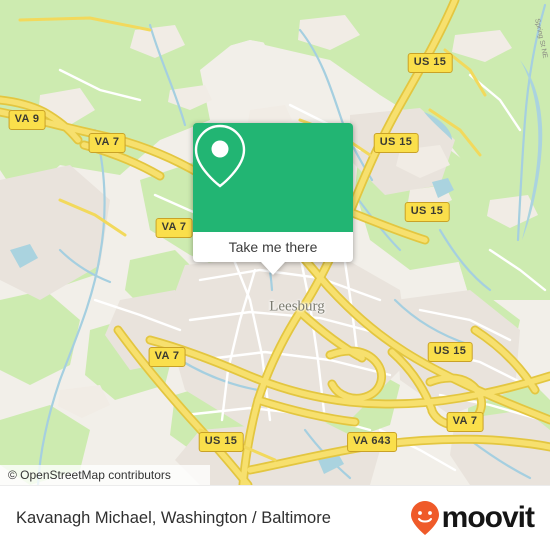 The height and width of the screenshot is (550, 550). What do you see at coordinates (450, 352) in the screenshot?
I see `road-shield-us15-se: US 15` at bounding box center [450, 352].